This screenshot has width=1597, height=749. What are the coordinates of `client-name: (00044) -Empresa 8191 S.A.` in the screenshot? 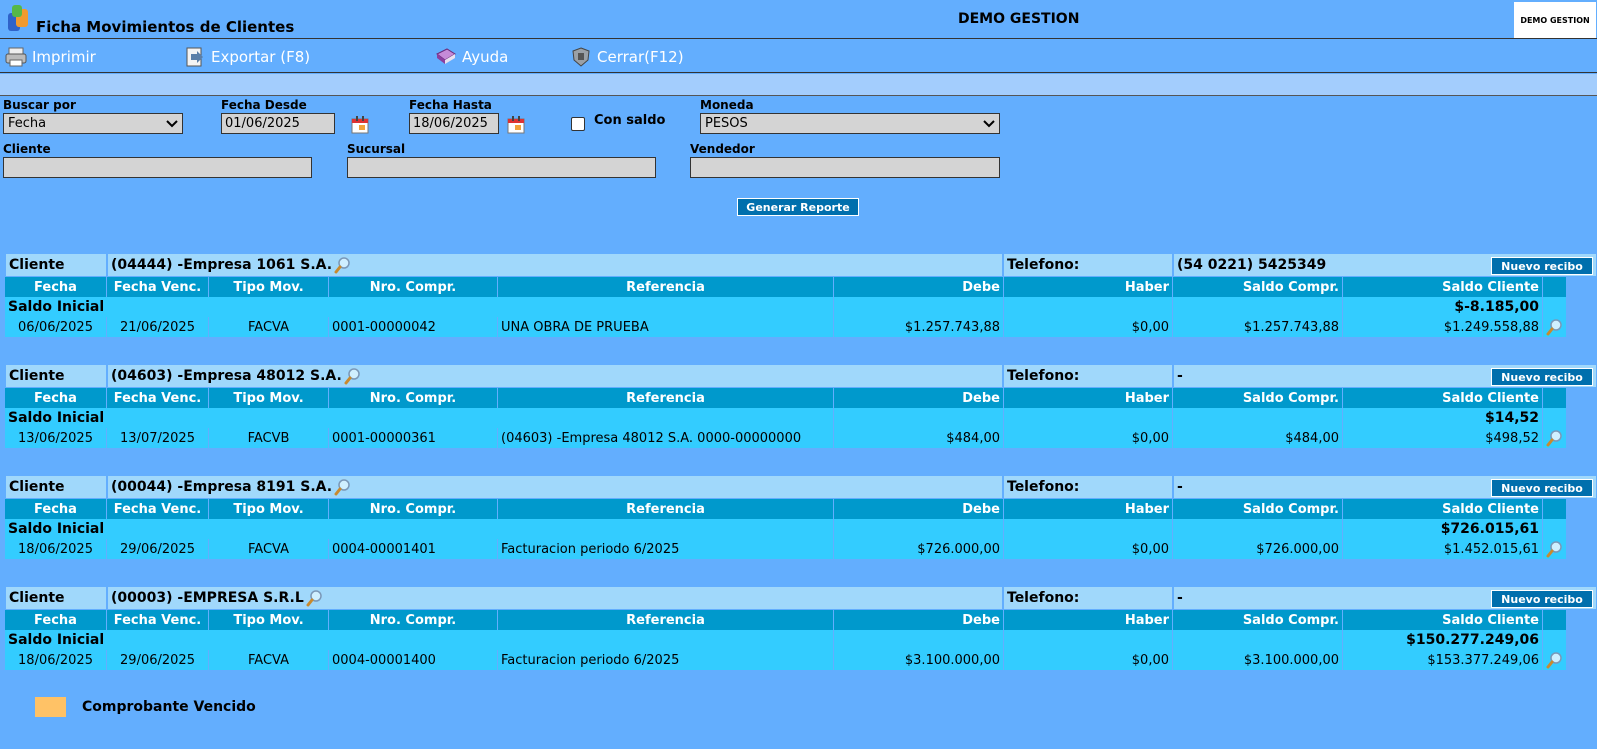 It's located at (222, 487).